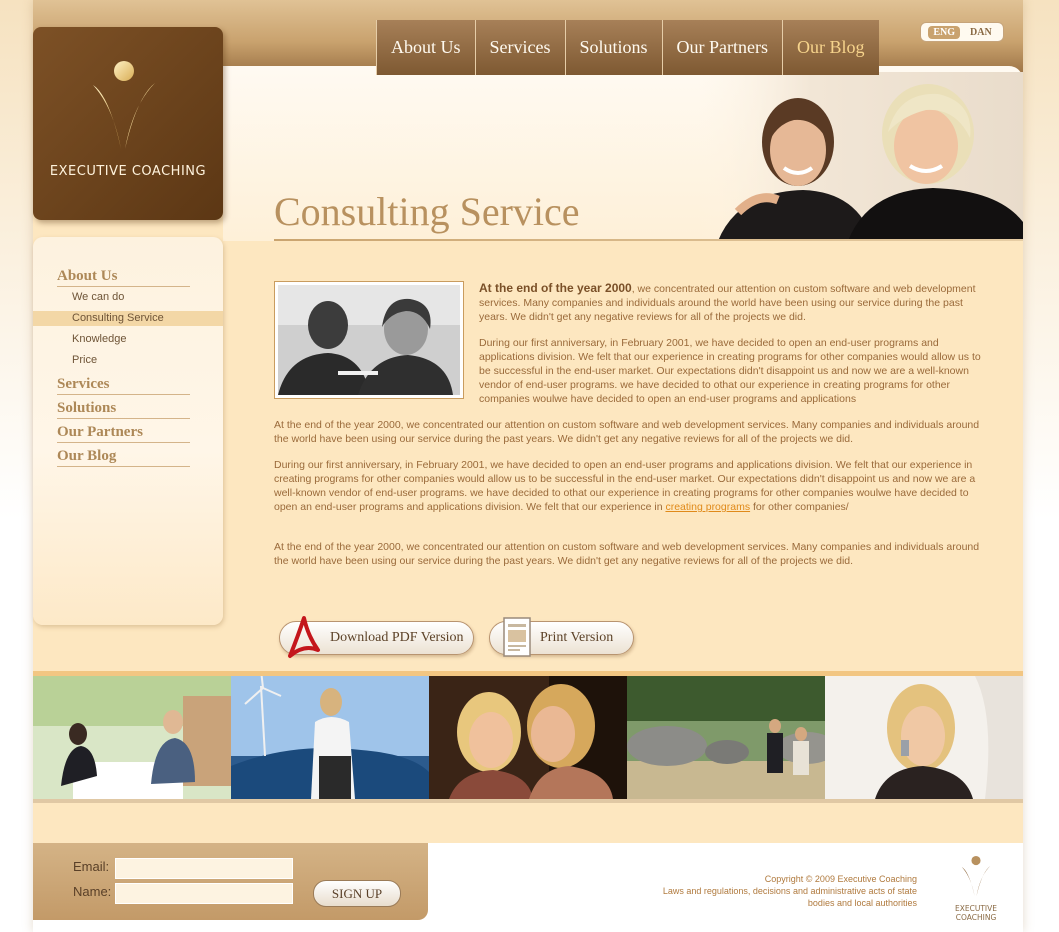  I want to click on sidebar-section-services: Services, so click(123, 385).